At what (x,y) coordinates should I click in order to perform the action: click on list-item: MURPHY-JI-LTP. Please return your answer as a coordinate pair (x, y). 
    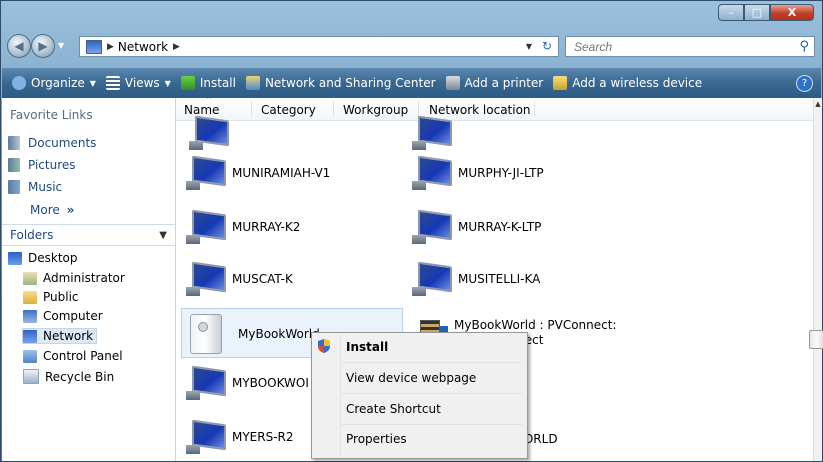
    Looking at the image, I should click on (478, 172).